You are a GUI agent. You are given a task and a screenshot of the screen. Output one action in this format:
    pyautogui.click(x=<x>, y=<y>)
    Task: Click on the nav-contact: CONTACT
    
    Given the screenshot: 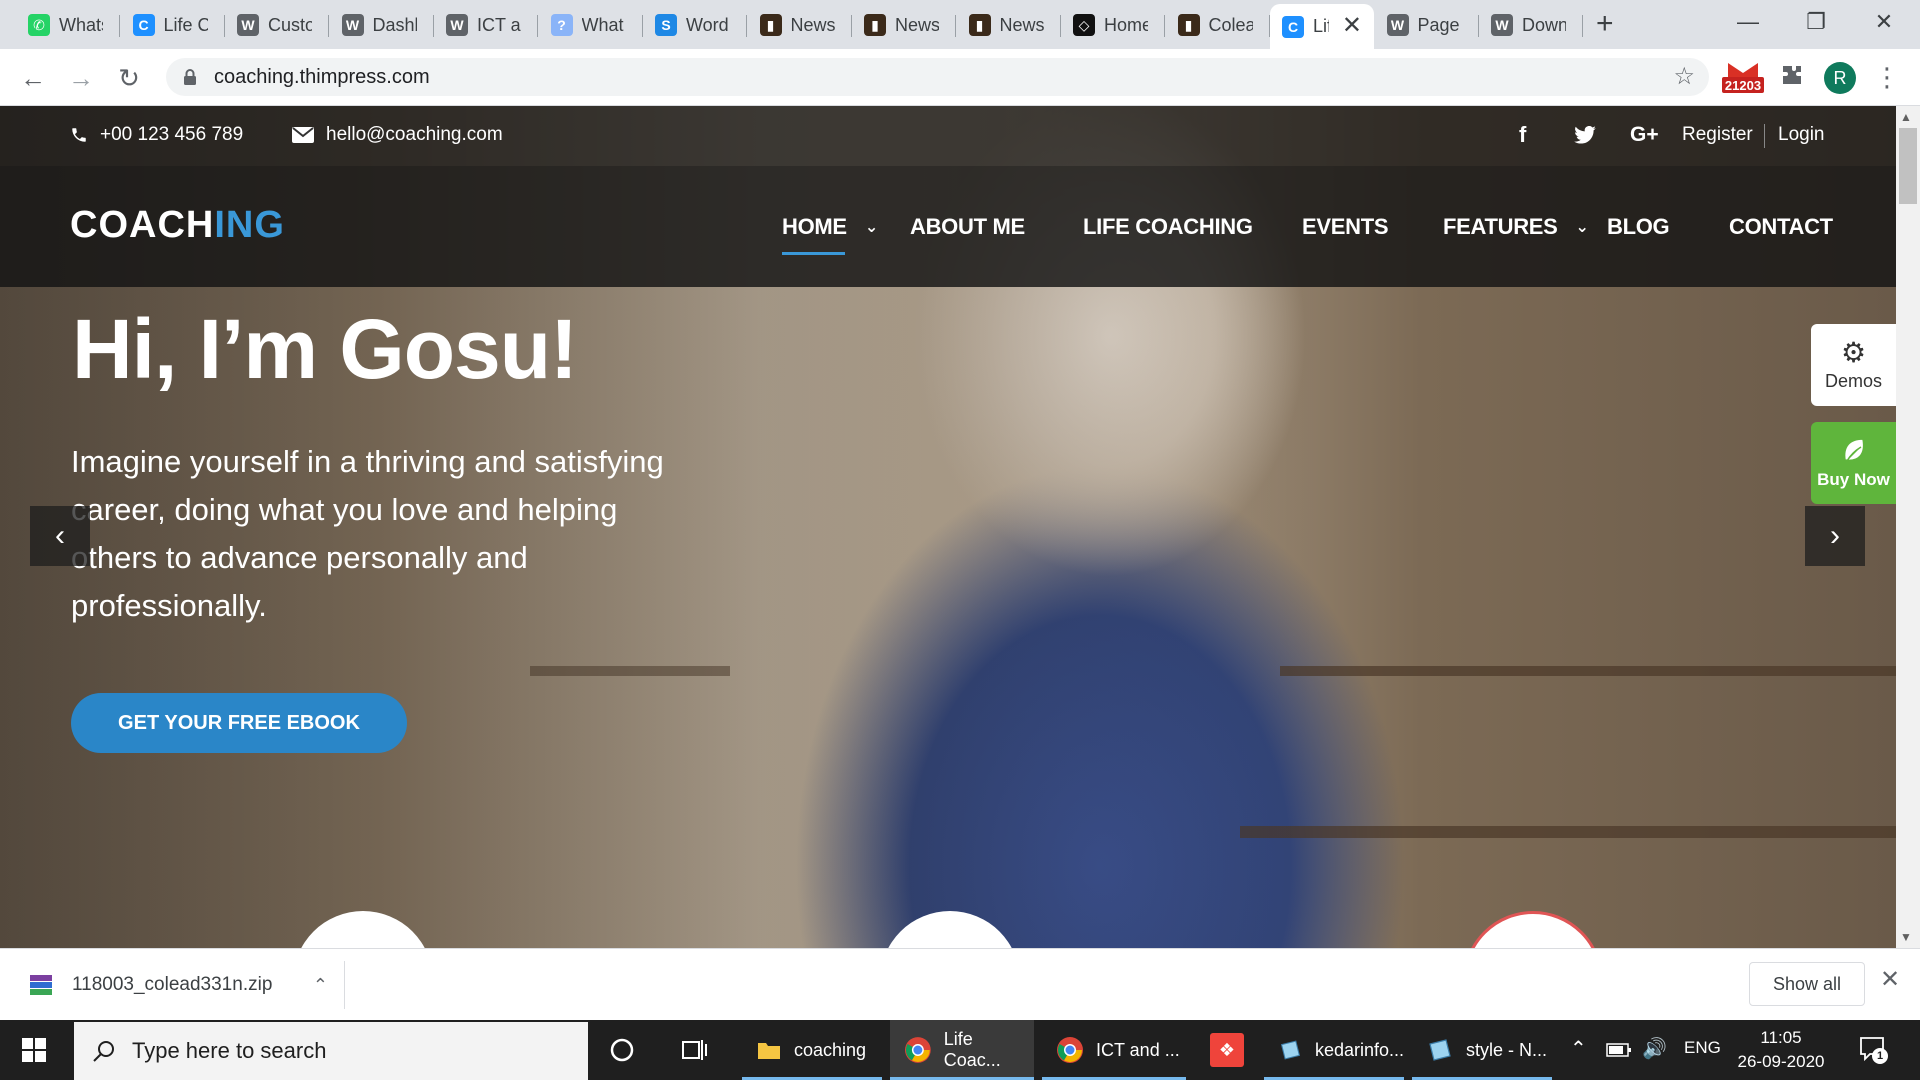 What is the action you would take?
    pyautogui.click(x=1781, y=227)
    